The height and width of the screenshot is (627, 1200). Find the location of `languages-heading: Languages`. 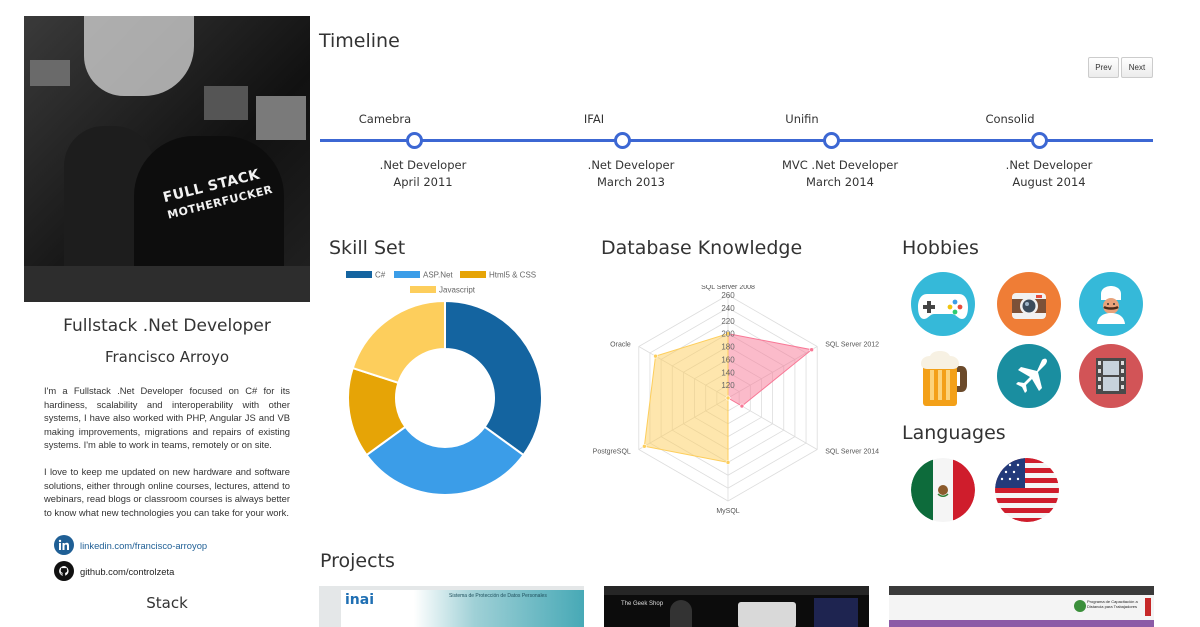

languages-heading: Languages is located at coordinates (954, 433).